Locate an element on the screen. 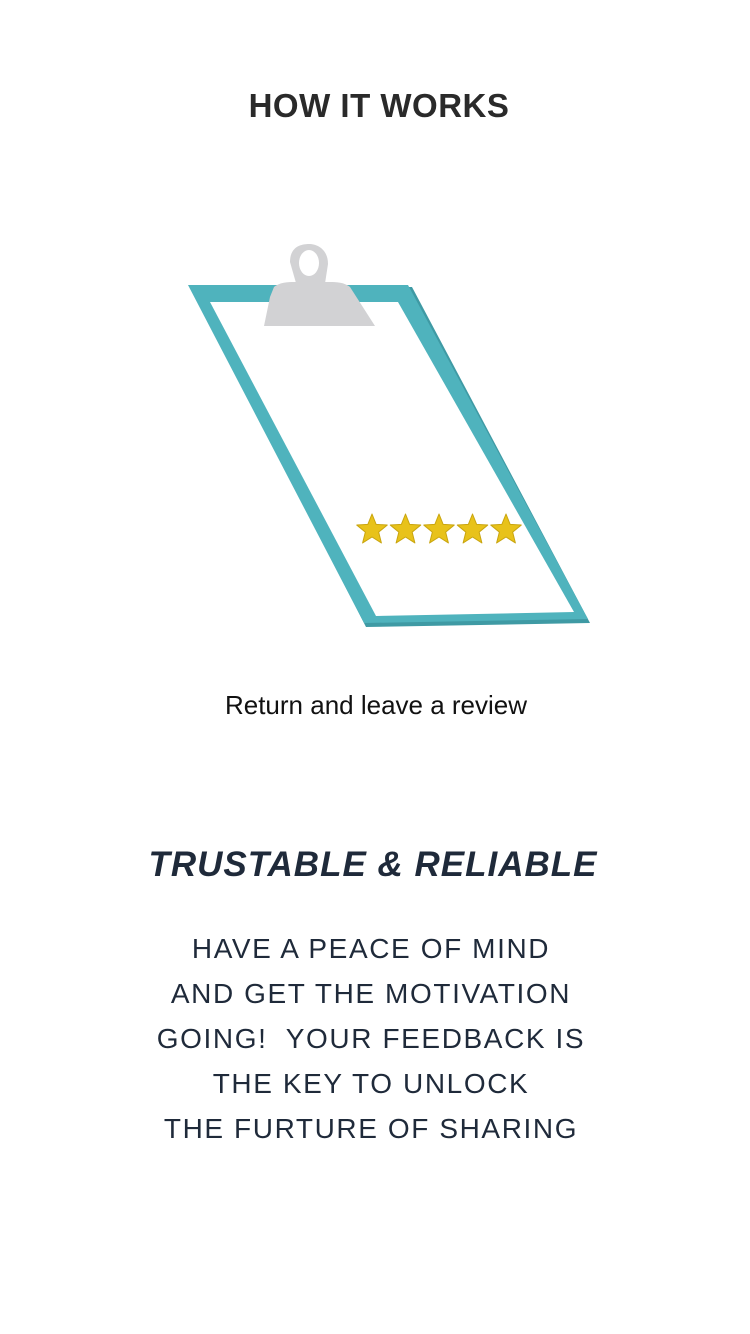 Image resolution: width=750 pixels, height=1334 pixels. body-line: GOING! YOUR FEEDBACK IS is located at coordinates (371, 1038).